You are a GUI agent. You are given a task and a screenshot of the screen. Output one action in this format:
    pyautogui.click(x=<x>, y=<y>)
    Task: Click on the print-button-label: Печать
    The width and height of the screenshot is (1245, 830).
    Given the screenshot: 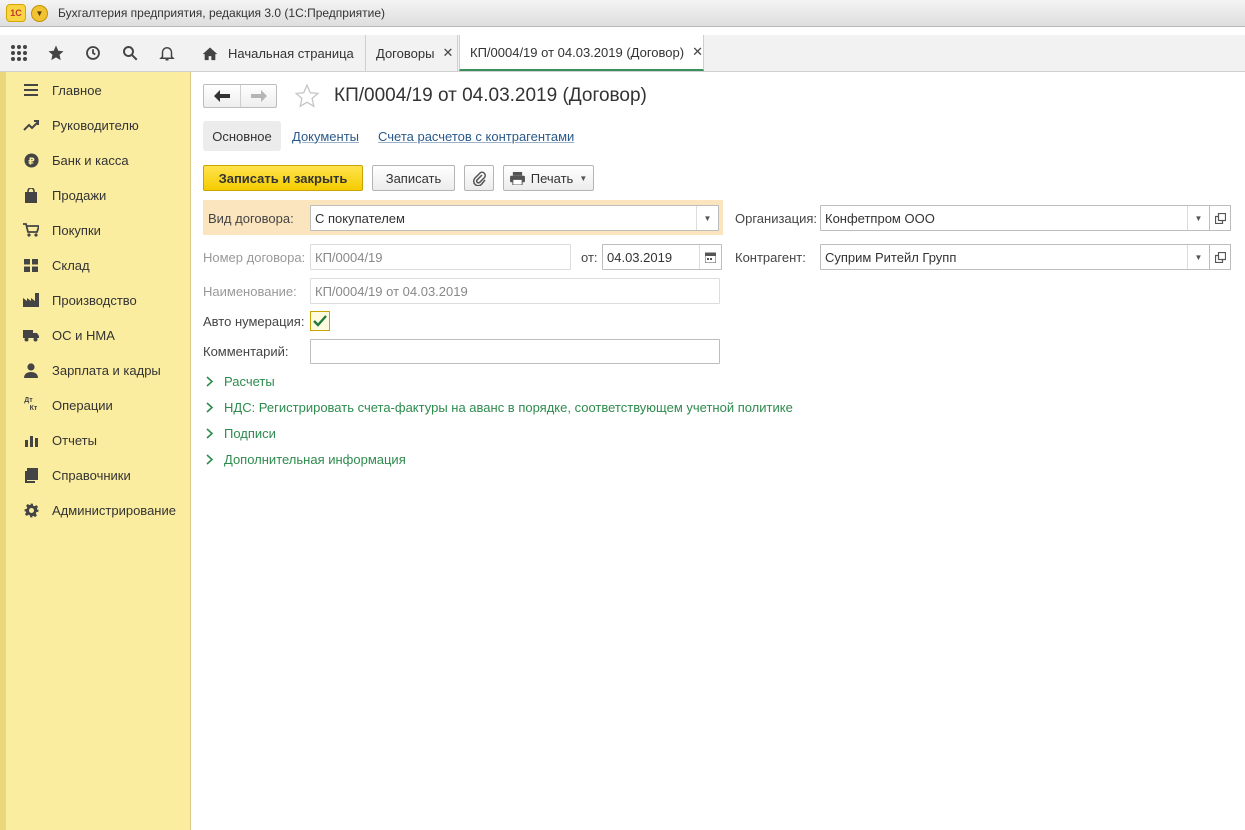 What is the action you would take?
    pyautogui.click(x=552, y=178)
    